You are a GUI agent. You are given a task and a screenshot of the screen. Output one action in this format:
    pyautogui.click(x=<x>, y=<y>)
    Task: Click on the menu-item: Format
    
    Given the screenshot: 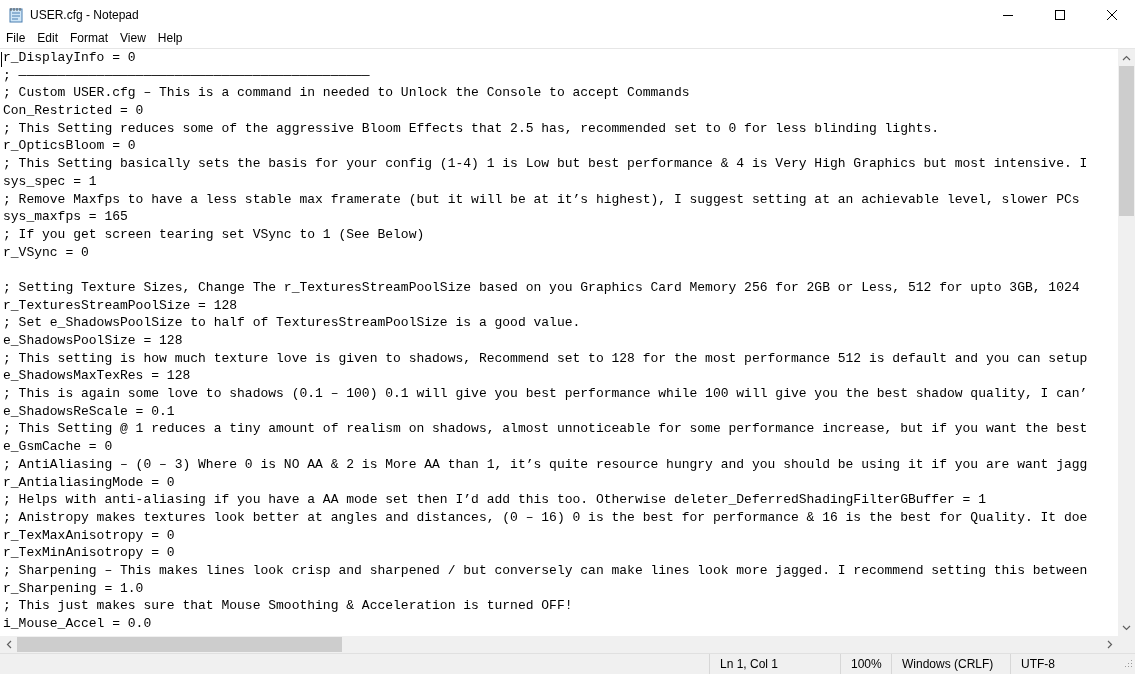 What is the action you would take?
    pyautogui.click(x=89, y=38)
    